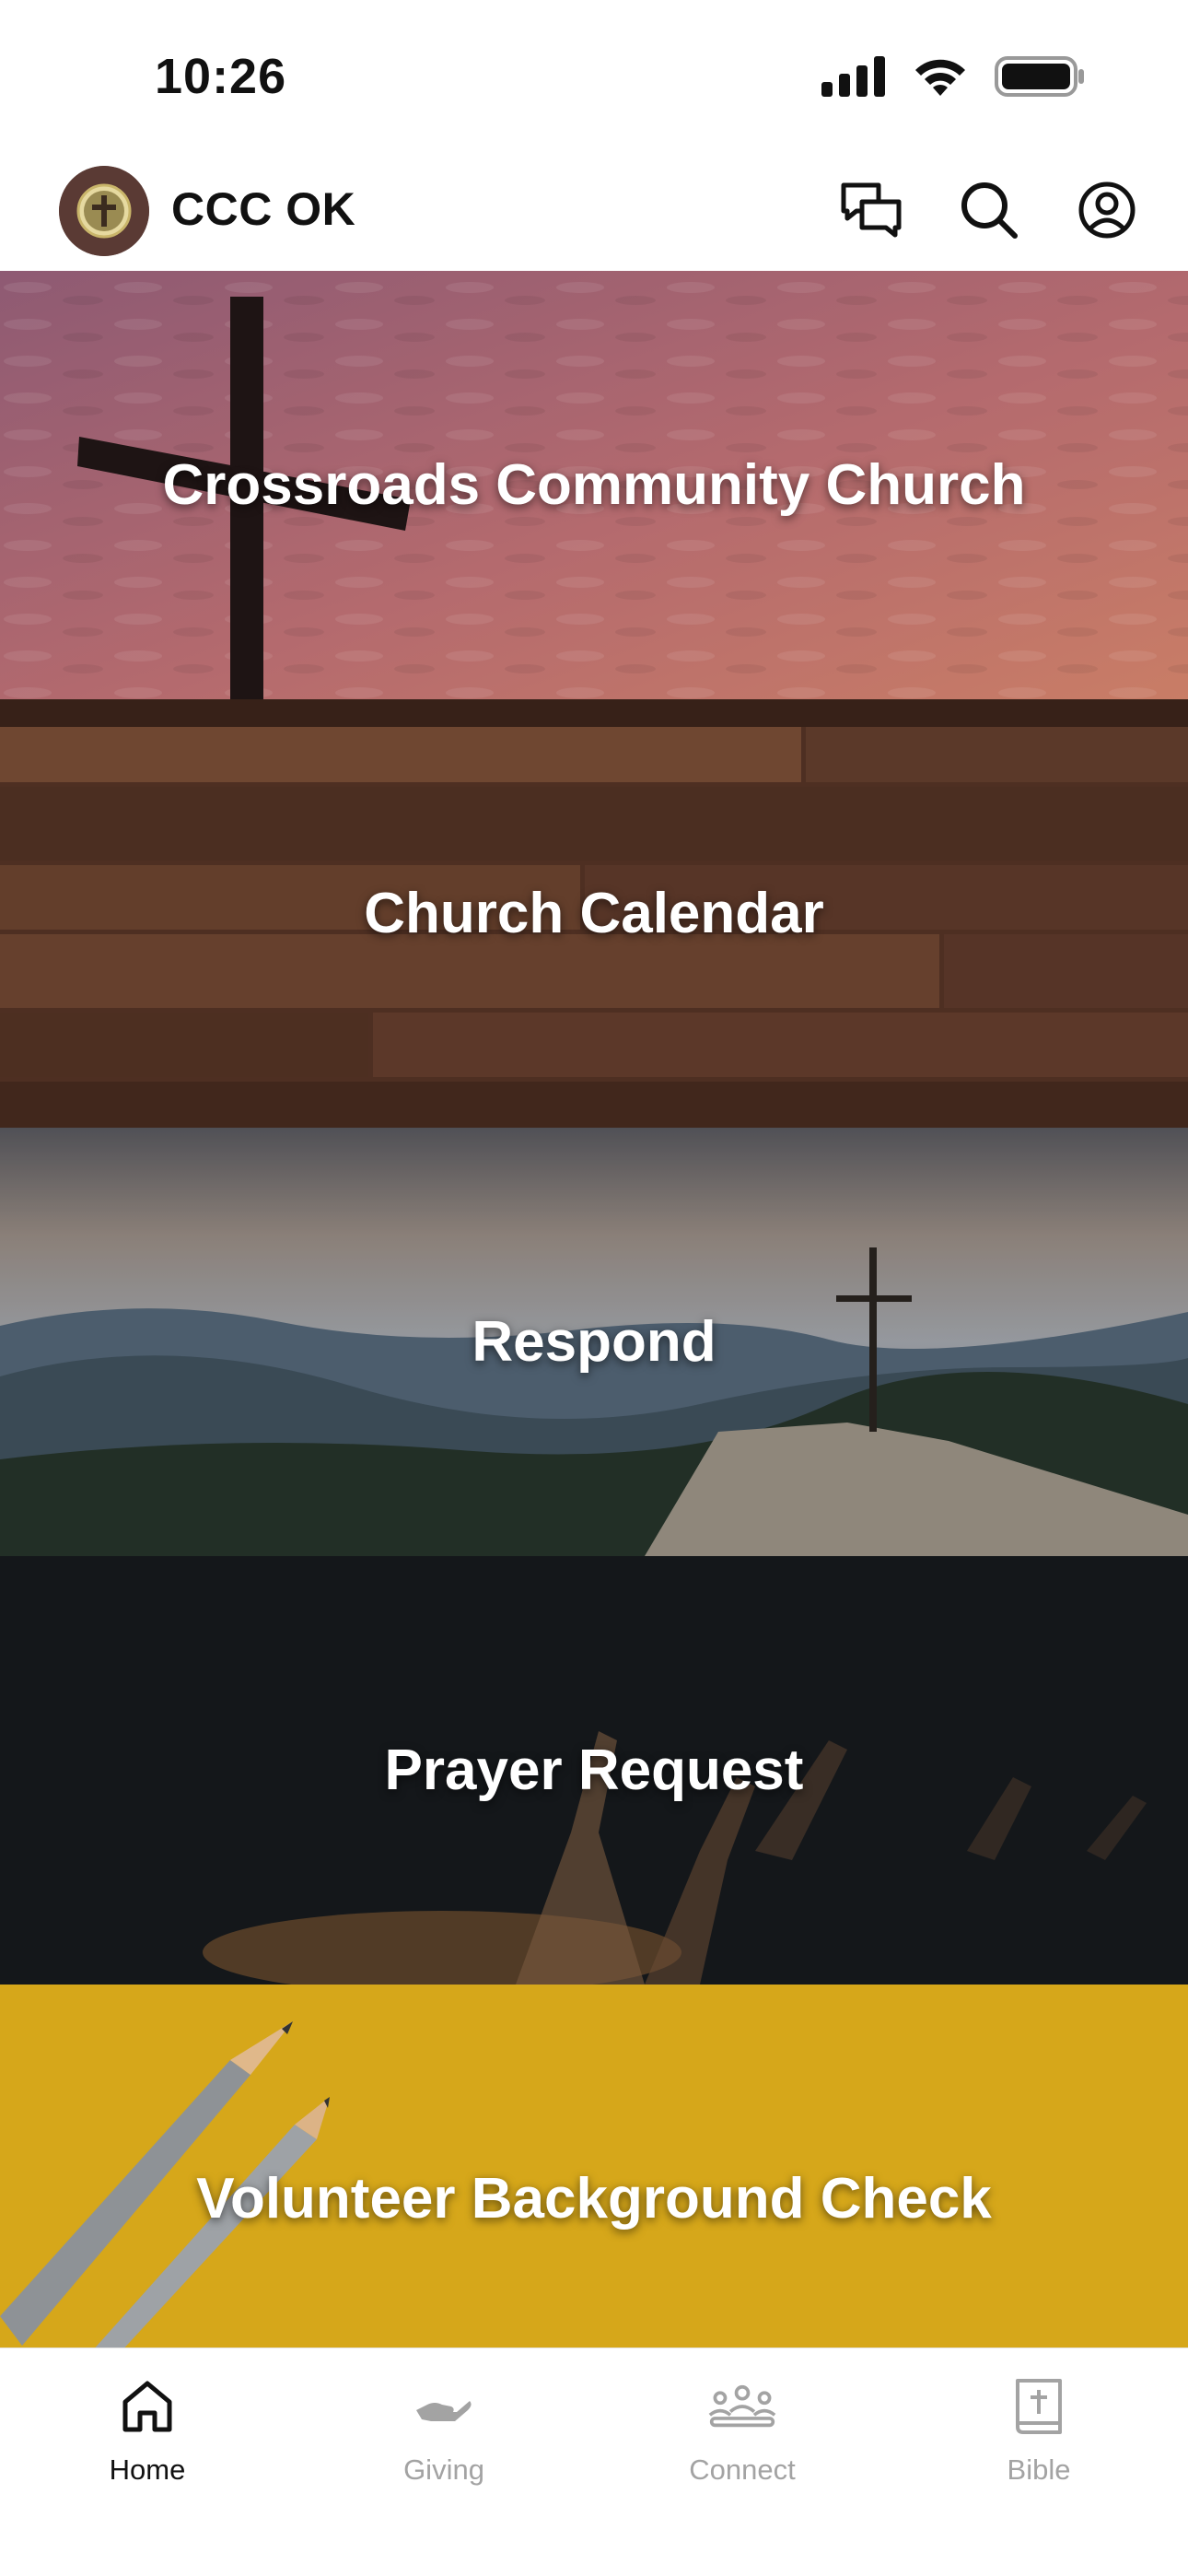  I want to click on tile-label: Church Calendar, so click(594, 913).